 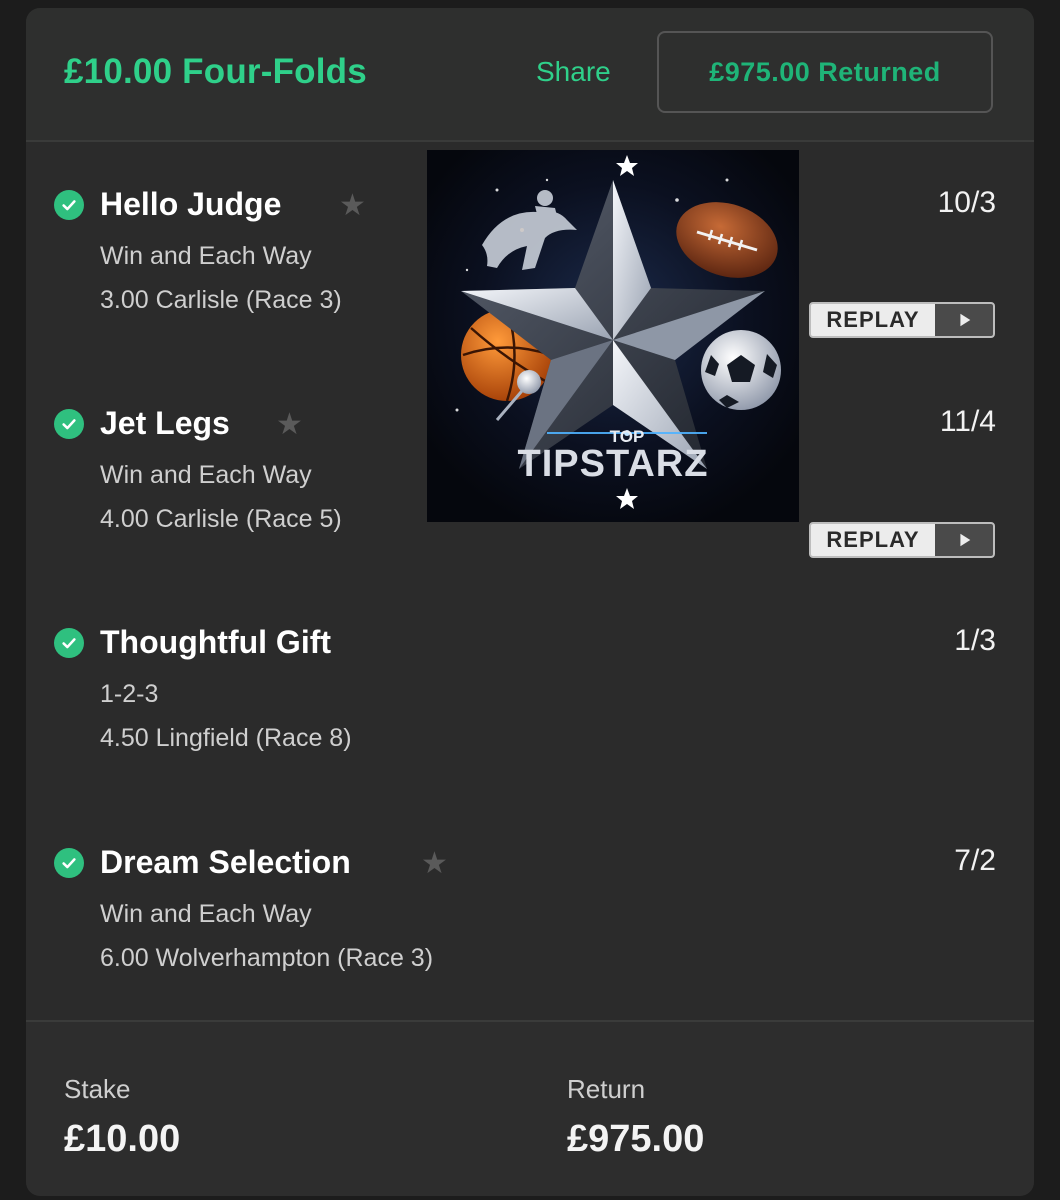 I want to click on returned-label: £975.00 Returned, so click(x=825, y=71).